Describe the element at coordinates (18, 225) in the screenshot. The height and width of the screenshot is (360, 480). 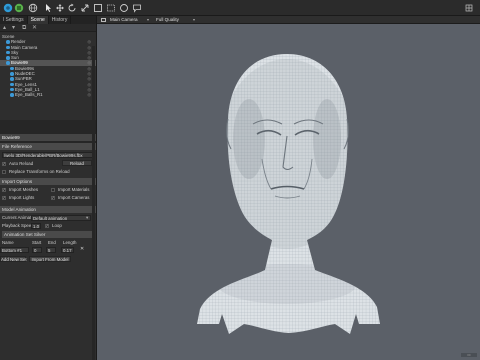
I see `playback-speed-label: Playback Speed` at that location.